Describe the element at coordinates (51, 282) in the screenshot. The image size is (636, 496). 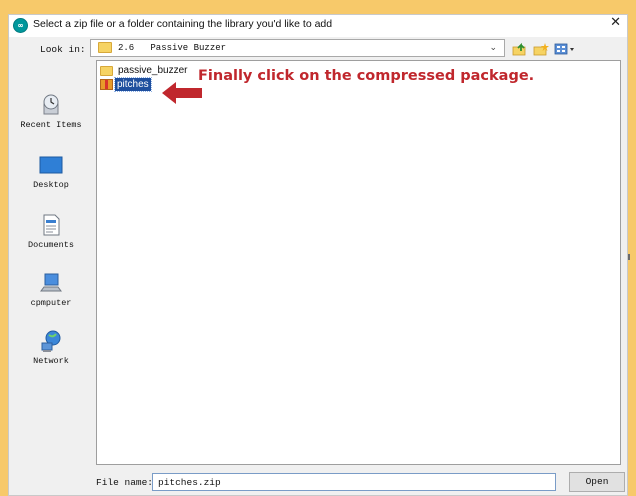
I see `computer-icon` at that location.